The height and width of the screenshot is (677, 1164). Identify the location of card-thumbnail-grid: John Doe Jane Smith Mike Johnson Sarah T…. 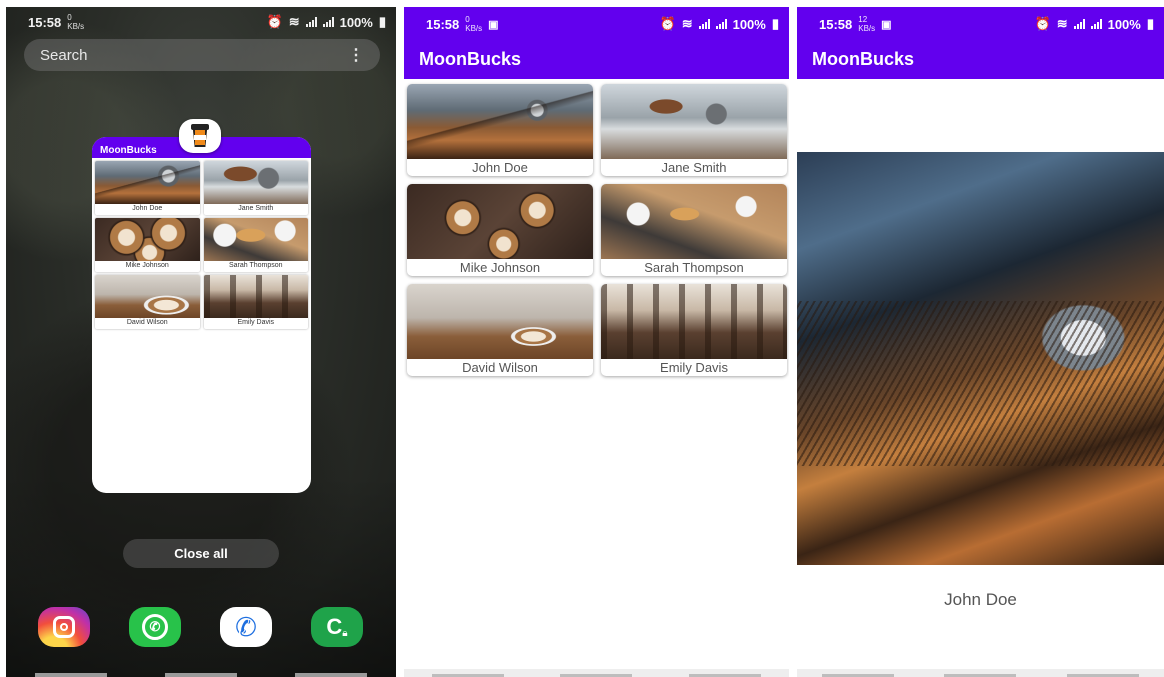
(201, 245).